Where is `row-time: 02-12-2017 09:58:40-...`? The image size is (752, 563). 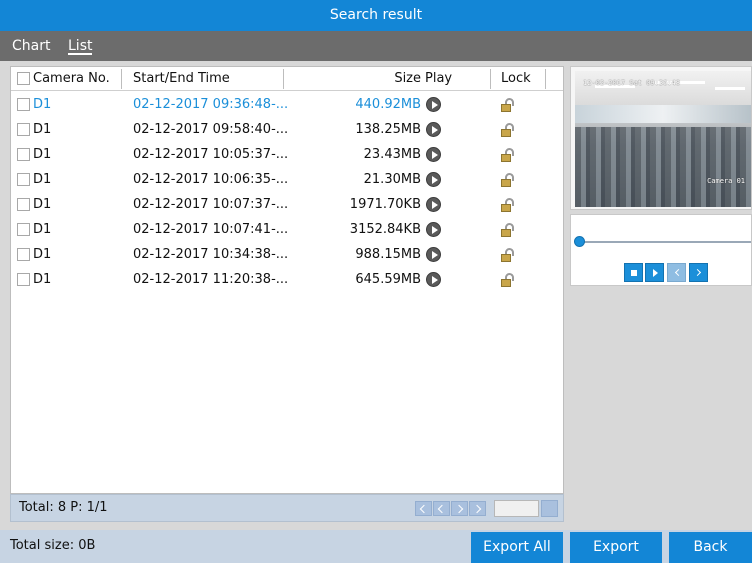 row-time: 02-12-2017 09:58:40-... is located at coordinates (211, 129).